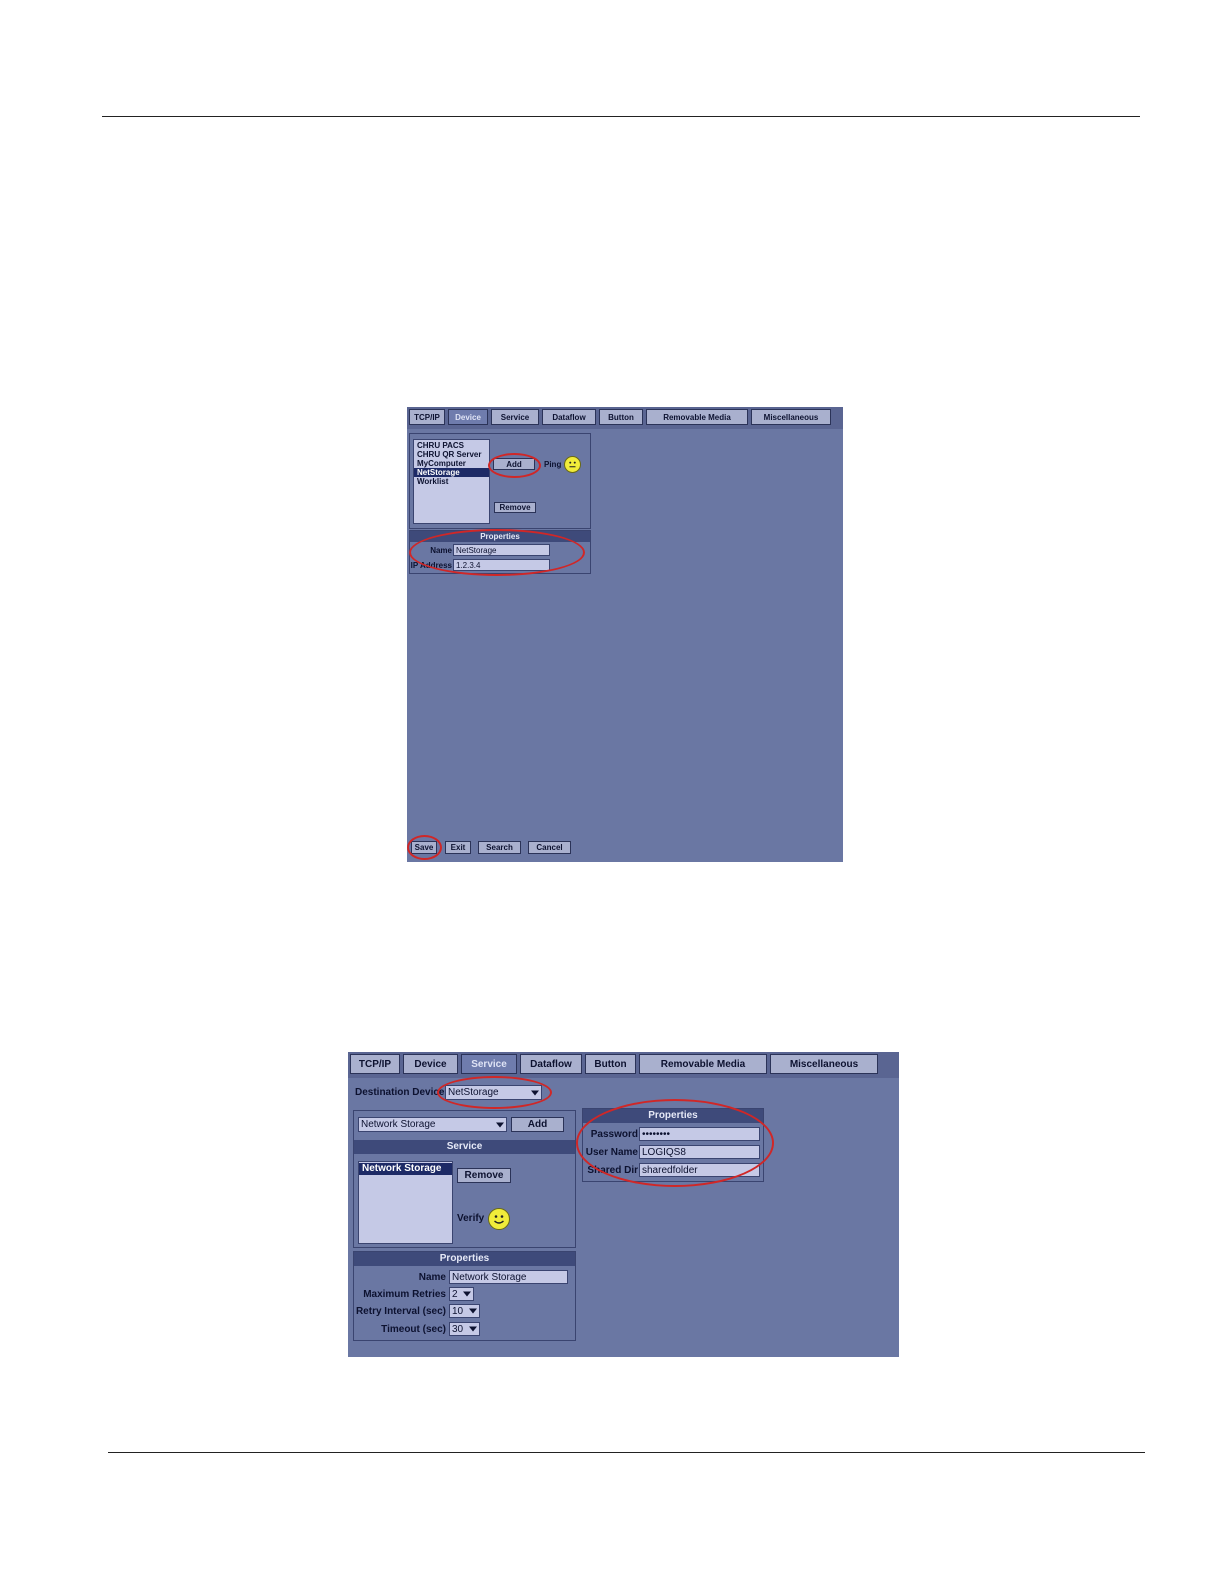  Describe the element at coordinates (675, 1143) in the screenshot. I see `annotation-circle-connection-properties` at that location.